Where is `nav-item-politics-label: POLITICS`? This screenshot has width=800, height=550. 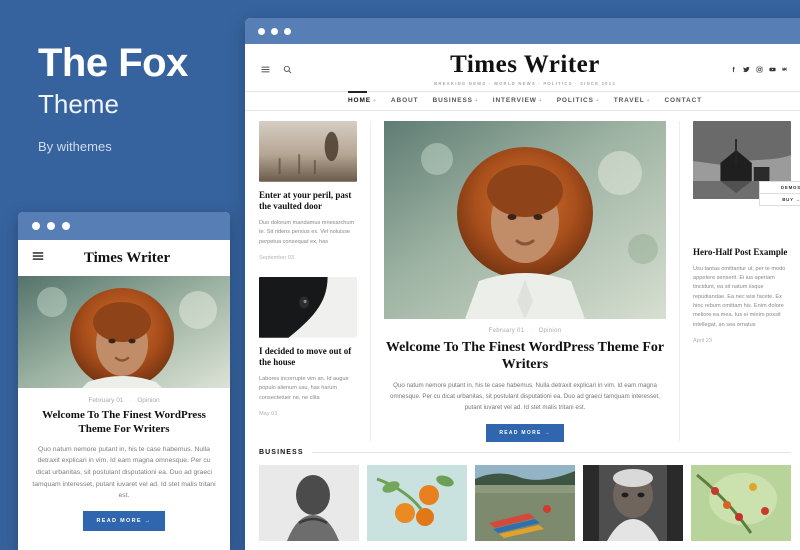
nav-item-politics-label: POLITICS is located at coordinates (575, 100).